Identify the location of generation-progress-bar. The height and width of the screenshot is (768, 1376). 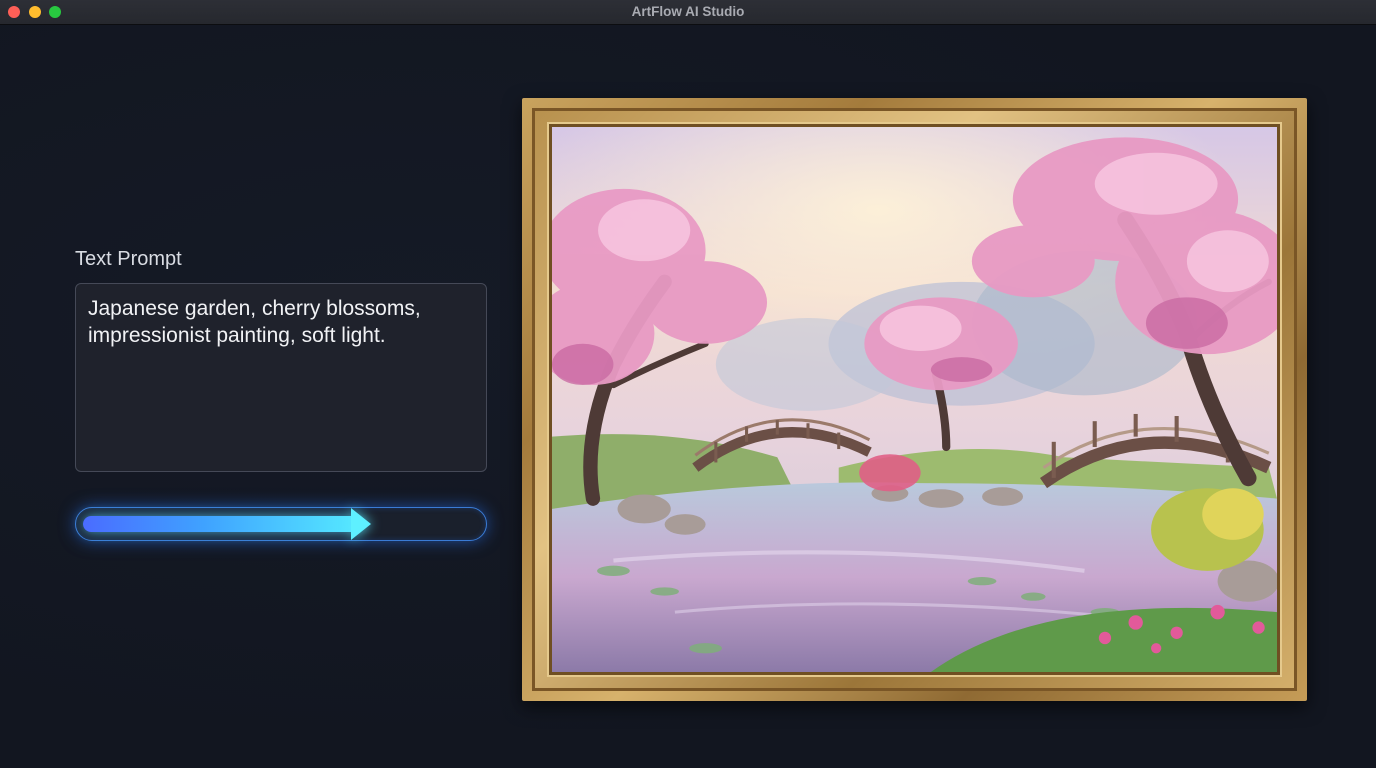
(281, 524).